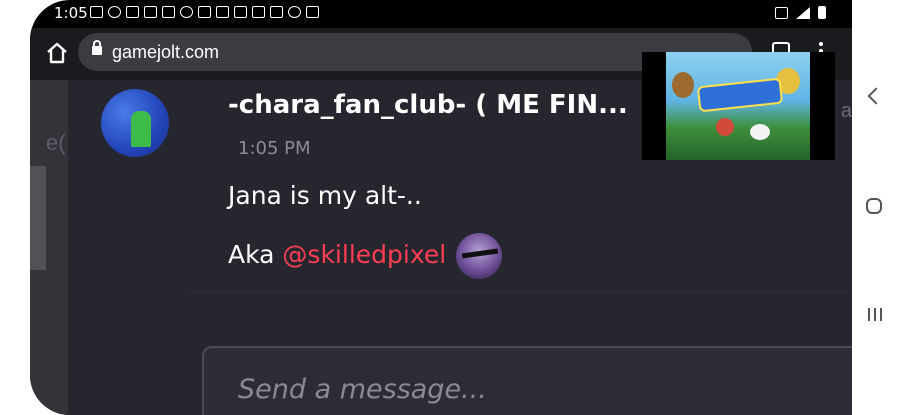  Describe the element at coordinates (274, 148) in the screenshot. I see `message-timestamp: 1:05 PM` at that location.